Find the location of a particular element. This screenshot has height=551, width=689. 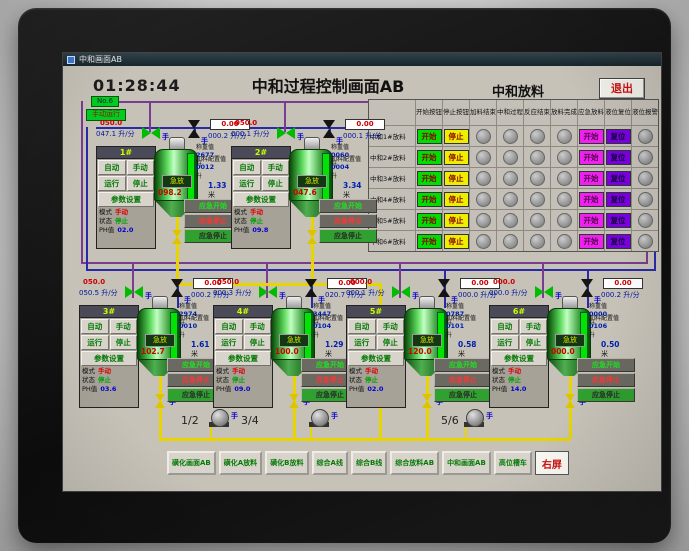

right-screen-button: 右屏 is located at coordinates (551, 463).